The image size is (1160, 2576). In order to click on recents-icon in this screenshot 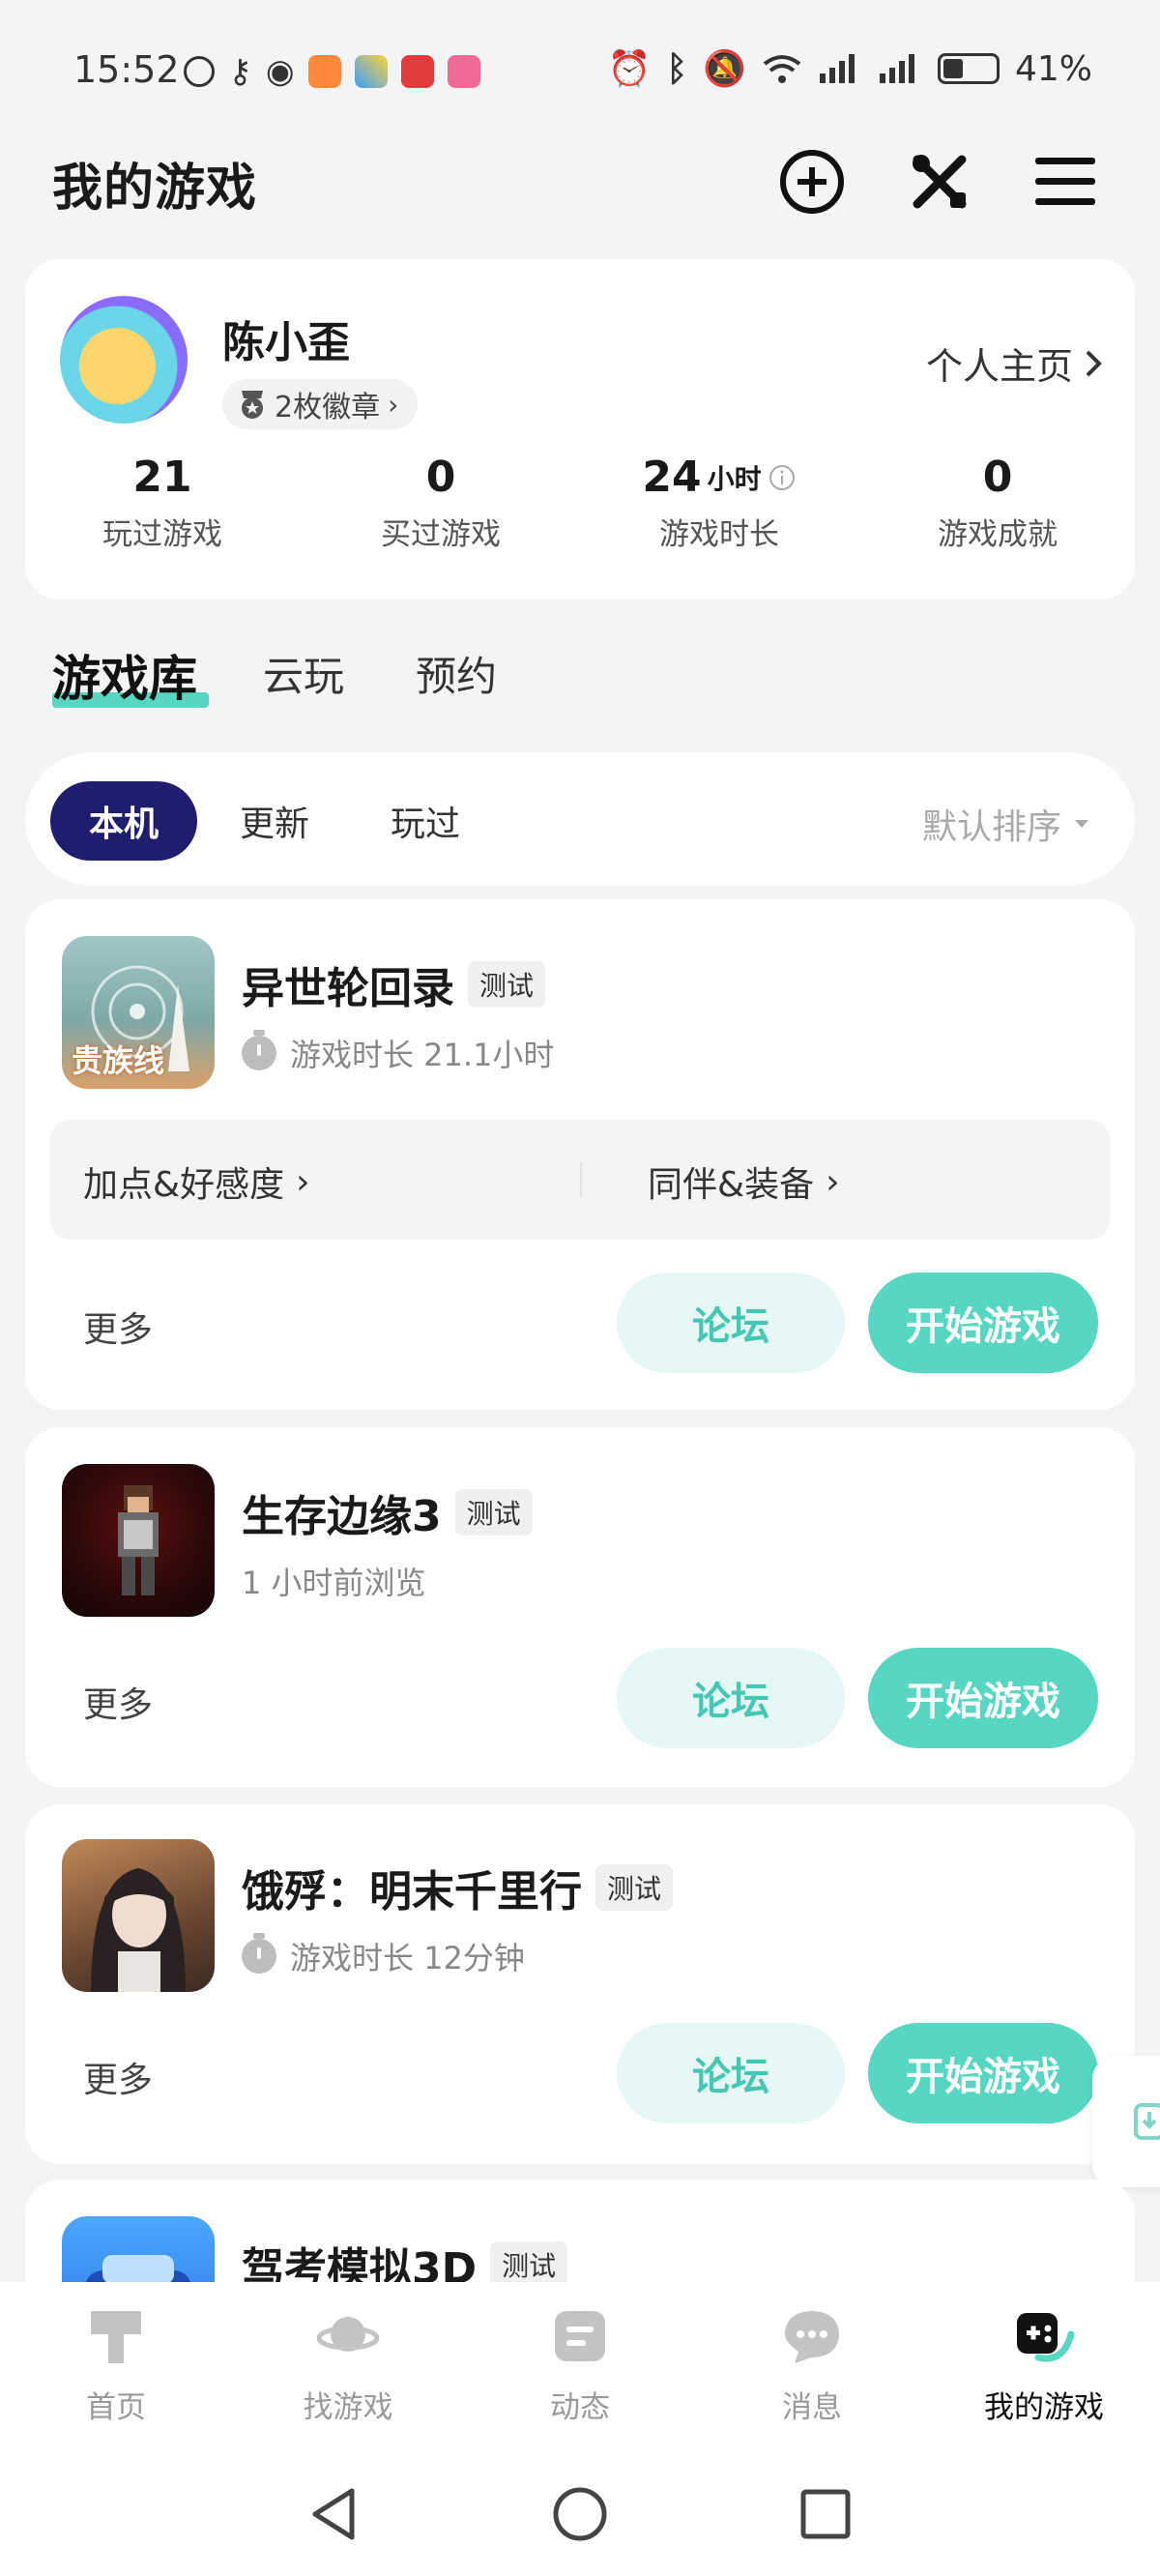, I will do `click(826, 2514)`.